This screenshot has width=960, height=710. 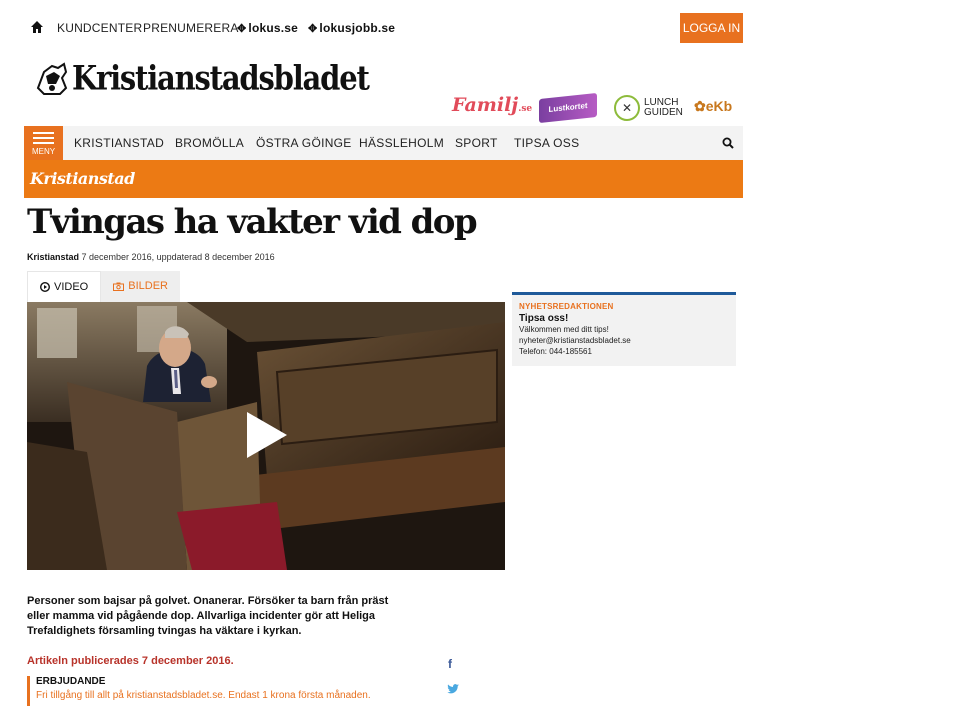 I want to click on familj-logo: Familj.se, so click(x=492, y=107).